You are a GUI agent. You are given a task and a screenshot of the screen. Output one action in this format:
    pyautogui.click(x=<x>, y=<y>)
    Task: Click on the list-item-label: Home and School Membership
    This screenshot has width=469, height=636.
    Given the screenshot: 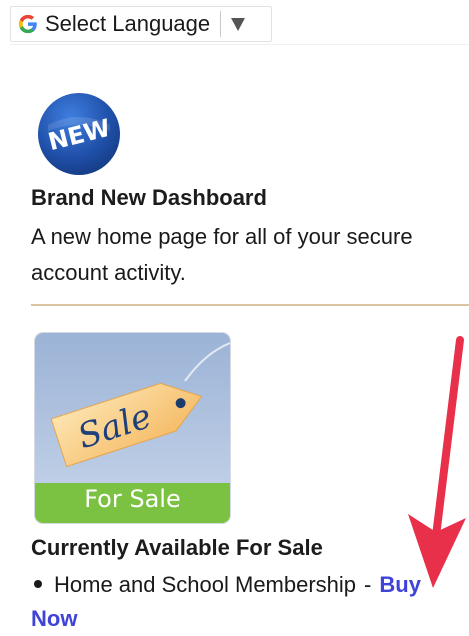 What is the action you would take?
    pyautogui.click(x=205, y=584)
    